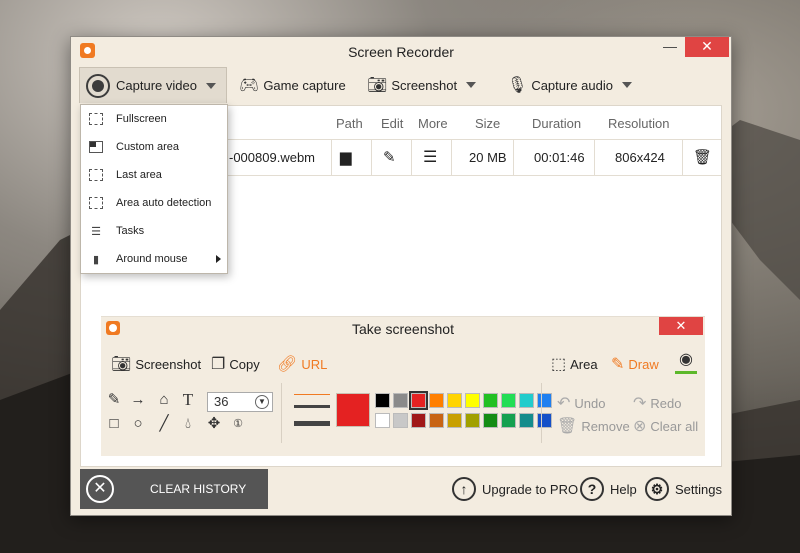 This screenshot has height=553, width=800. Describe the element at coordinates (218, 259) in the screenshot. I see `chevron-right-icon` at that location.